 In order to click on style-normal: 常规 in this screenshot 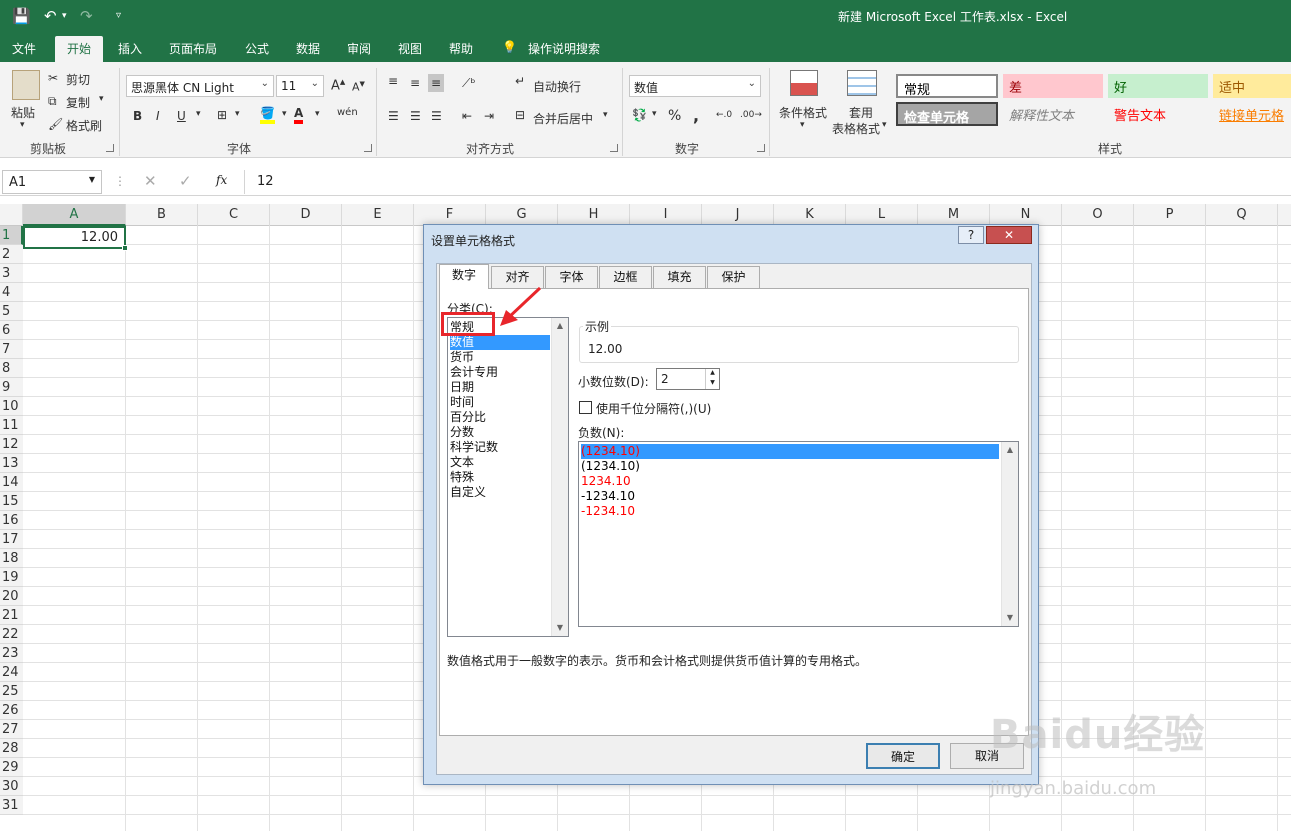, I will do `click(947, 86)`.